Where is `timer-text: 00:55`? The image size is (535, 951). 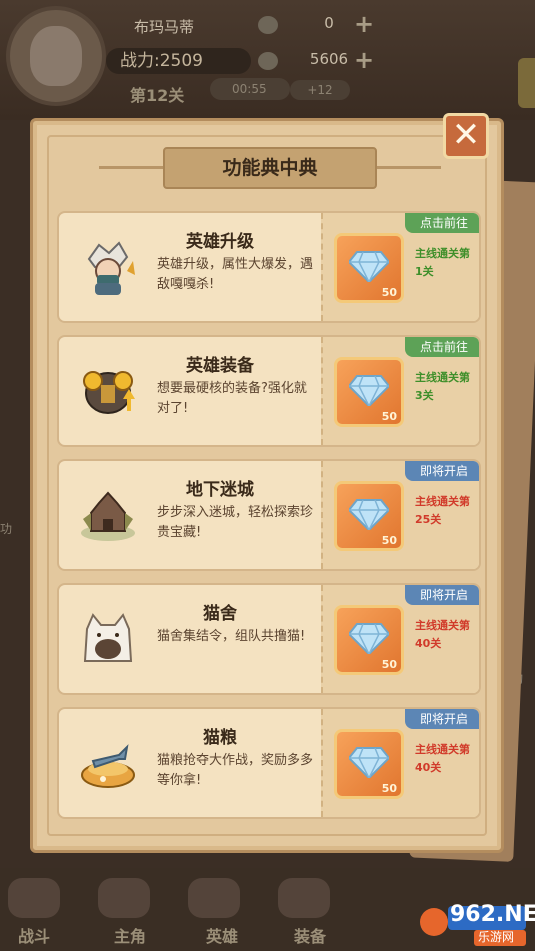
timer-text: 00:55 is located at coordinates (249, 89).